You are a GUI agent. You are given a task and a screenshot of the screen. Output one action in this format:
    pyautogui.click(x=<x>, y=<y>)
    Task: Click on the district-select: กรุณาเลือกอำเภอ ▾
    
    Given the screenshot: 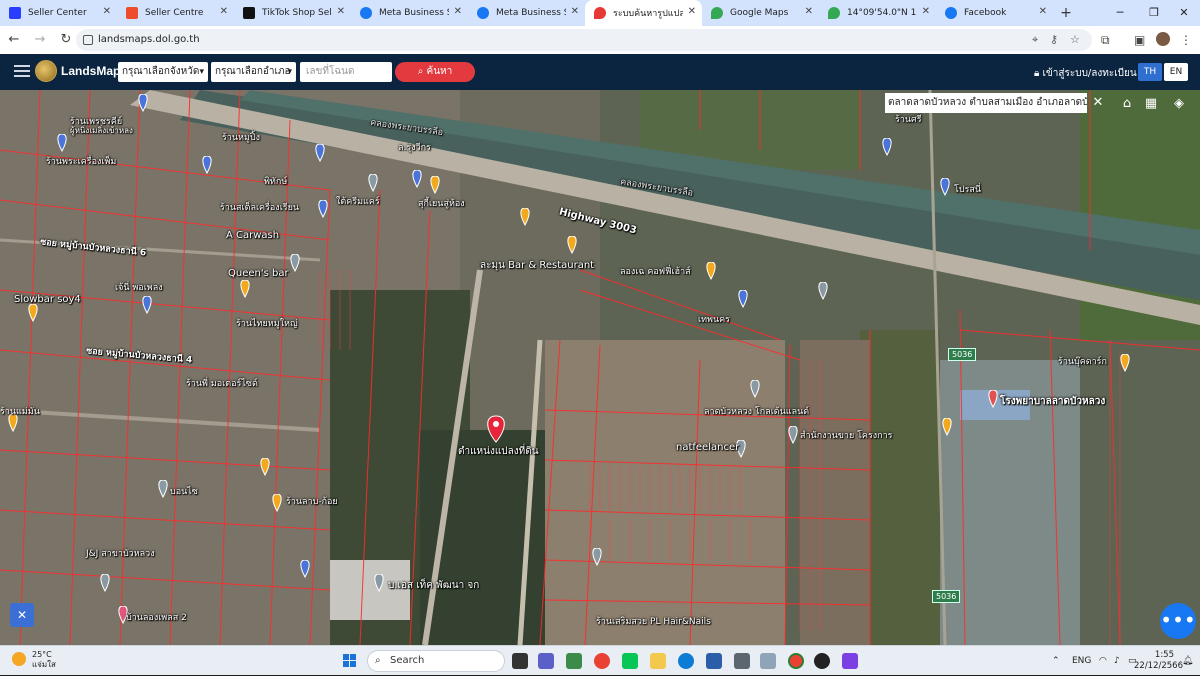 What is the action you would take?
    pyautogui.click(x=253, y=72)
    